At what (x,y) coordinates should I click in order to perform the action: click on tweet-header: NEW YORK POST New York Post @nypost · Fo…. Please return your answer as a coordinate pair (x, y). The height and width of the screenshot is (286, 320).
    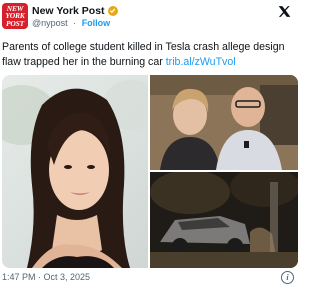
    Looking at the image, I should click on (150, 17).